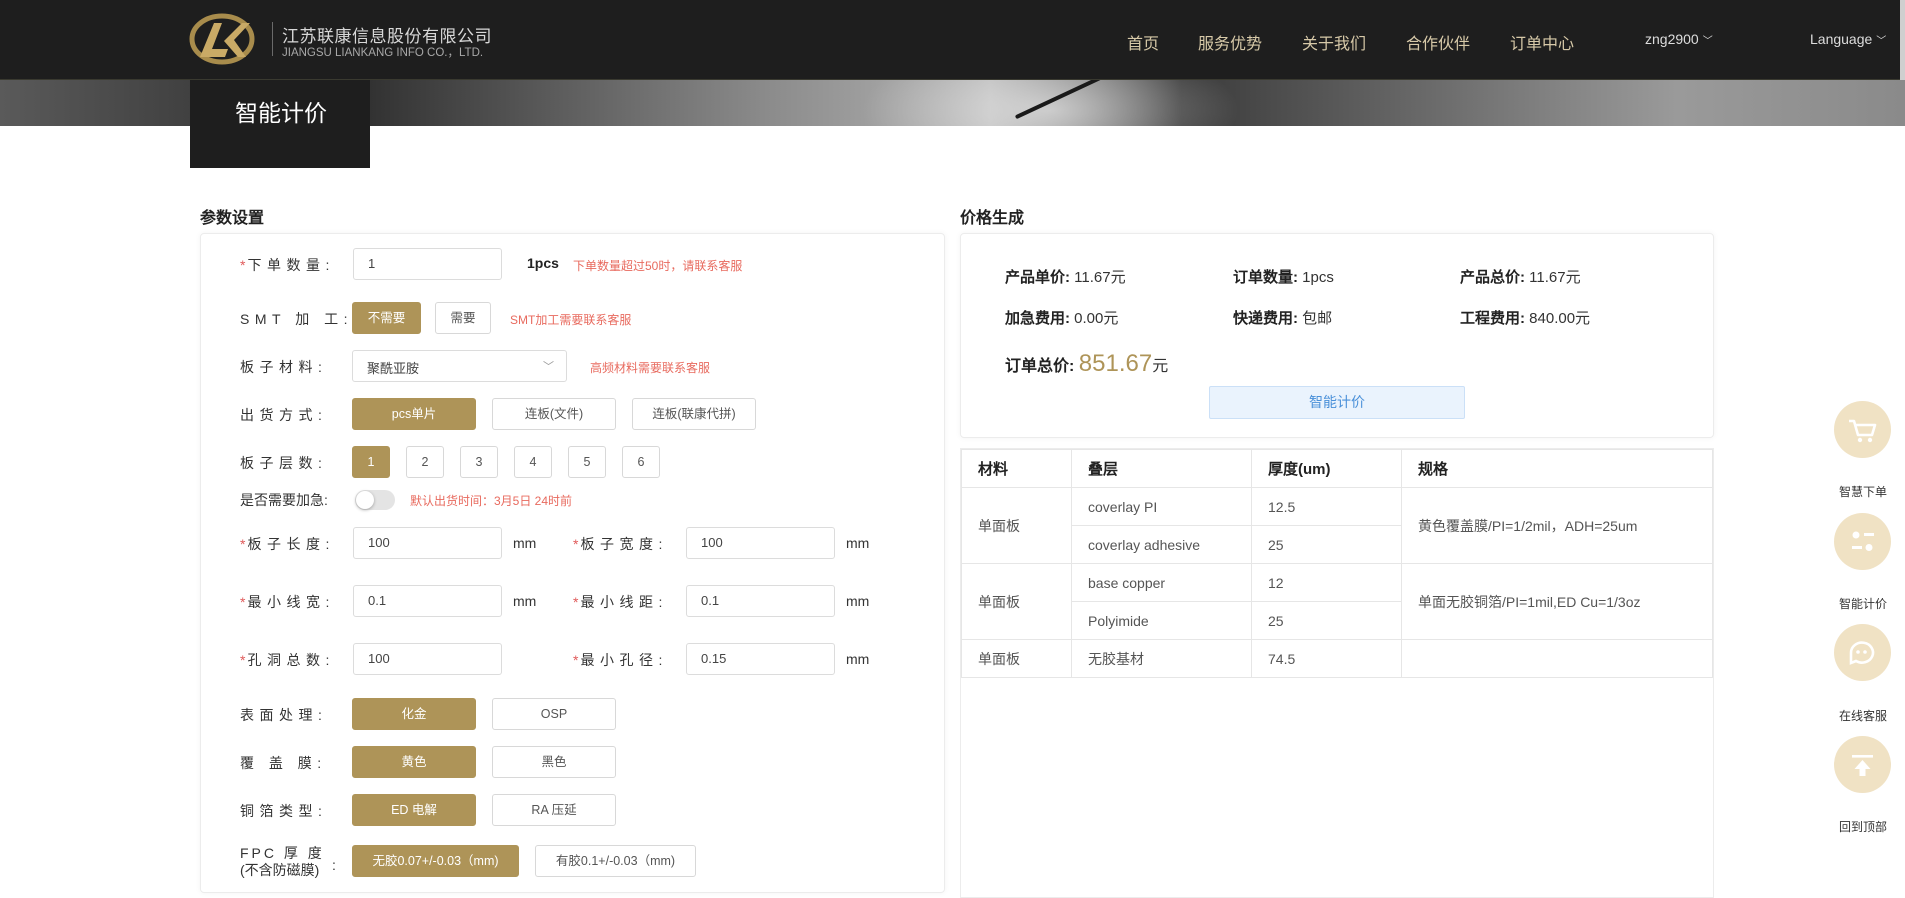  I want to click on min-space-input: 0.1, so click(760, 601).